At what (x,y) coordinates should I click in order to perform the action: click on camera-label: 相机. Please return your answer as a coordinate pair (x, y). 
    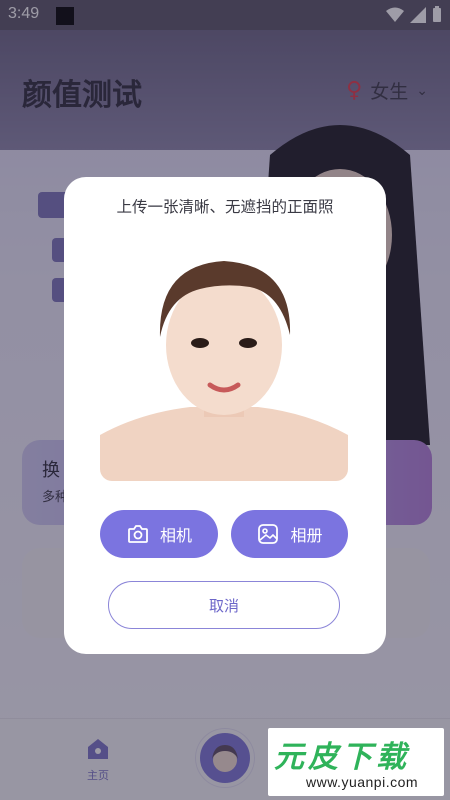
    Looking at the image, I should click on (175, 535).